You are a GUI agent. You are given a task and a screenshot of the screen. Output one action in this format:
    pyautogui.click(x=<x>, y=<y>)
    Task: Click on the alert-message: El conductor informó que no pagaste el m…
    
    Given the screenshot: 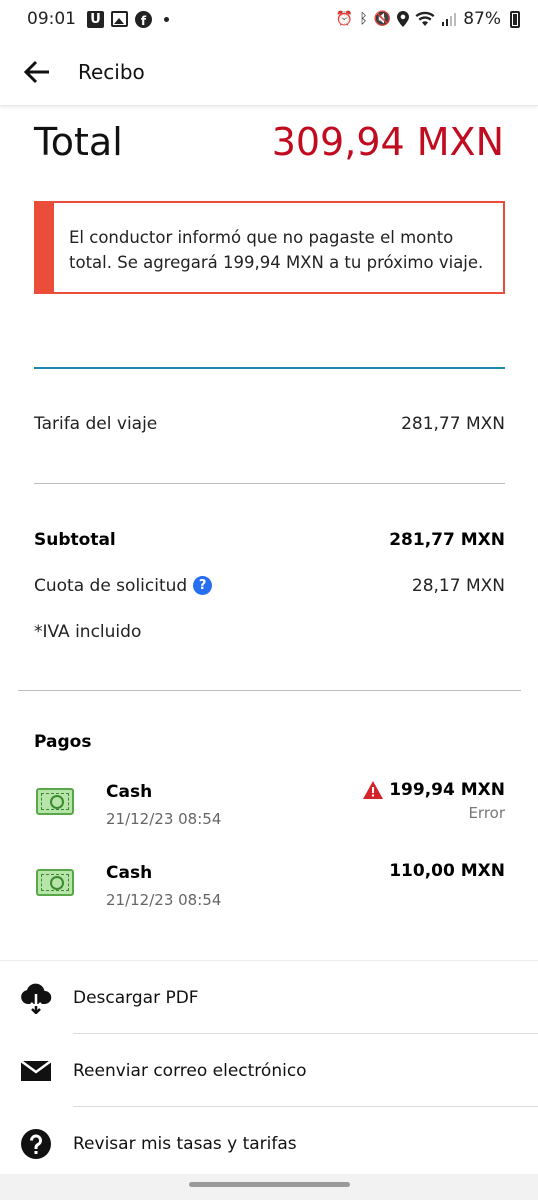 What is the action you would take?
    pyautogui.click(x=276, y=250)
    